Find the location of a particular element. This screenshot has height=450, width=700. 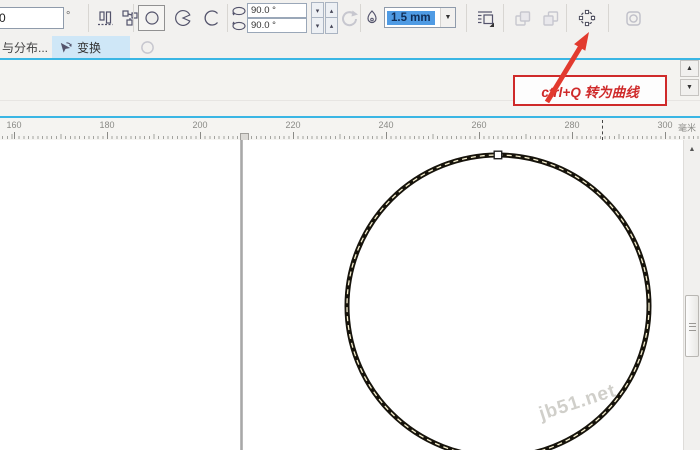

outline-width-button is located at coordinates (372, 18).